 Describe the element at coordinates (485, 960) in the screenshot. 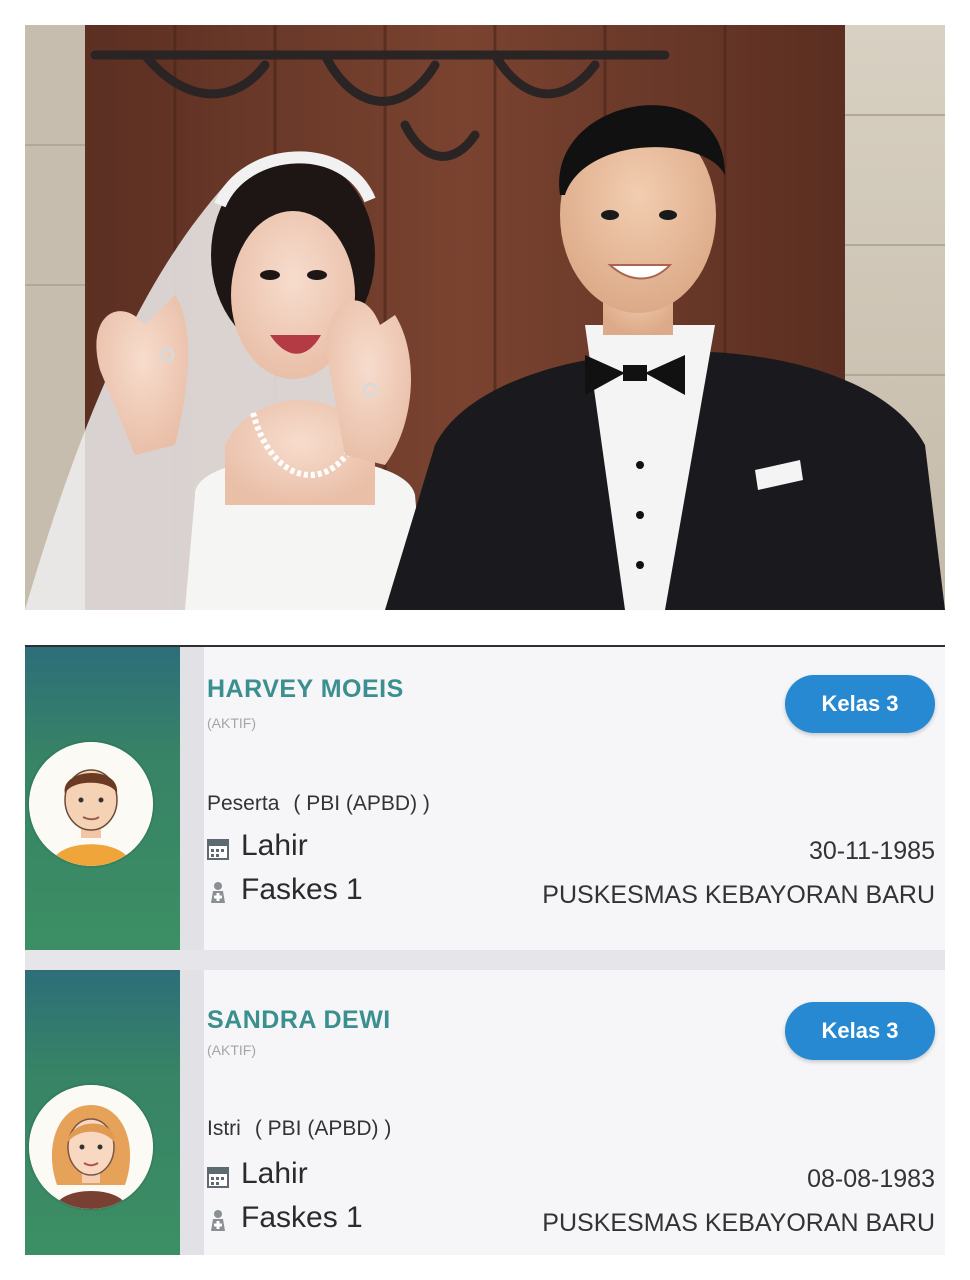

I see `card-separator` at that location.